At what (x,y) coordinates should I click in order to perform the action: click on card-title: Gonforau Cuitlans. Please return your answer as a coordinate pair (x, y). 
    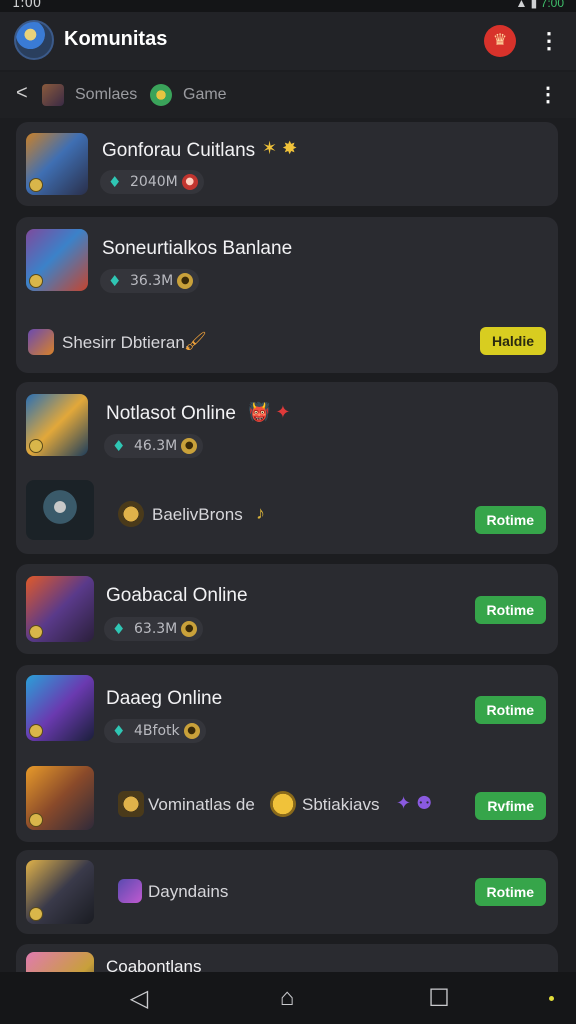
    Looking at the image, I should click on (179, 150).